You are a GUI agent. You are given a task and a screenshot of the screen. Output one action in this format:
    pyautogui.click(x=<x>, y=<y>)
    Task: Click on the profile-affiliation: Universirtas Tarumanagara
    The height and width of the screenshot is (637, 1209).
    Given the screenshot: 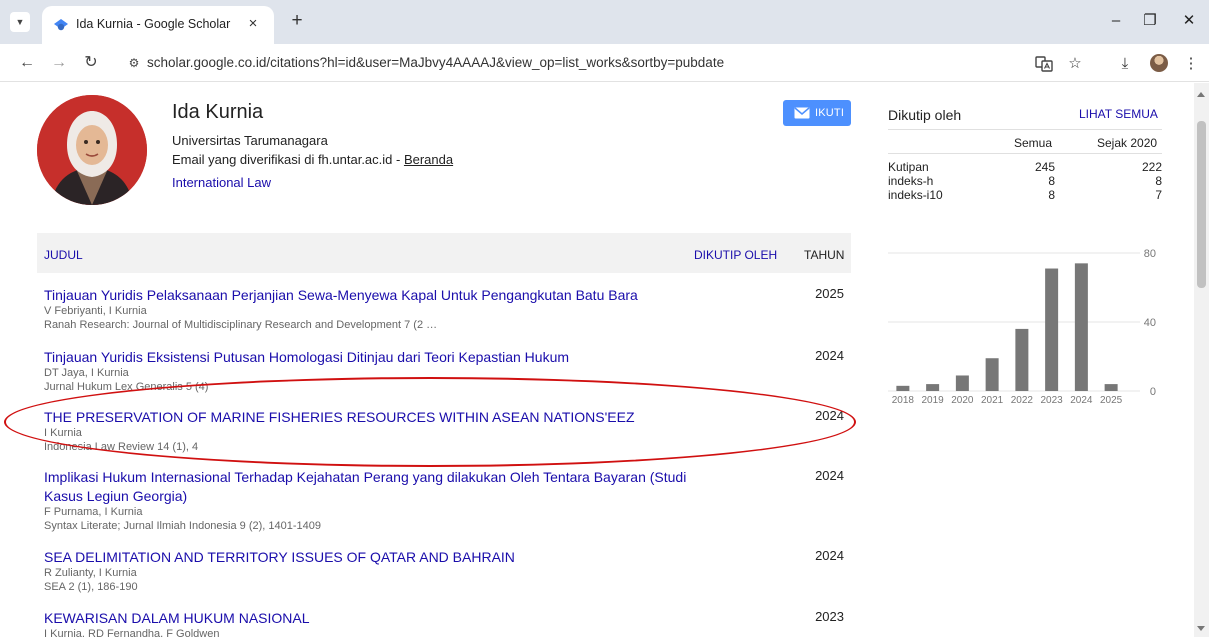 What is the action you would take?
    pyautogui.click(x=250, y=140)
    